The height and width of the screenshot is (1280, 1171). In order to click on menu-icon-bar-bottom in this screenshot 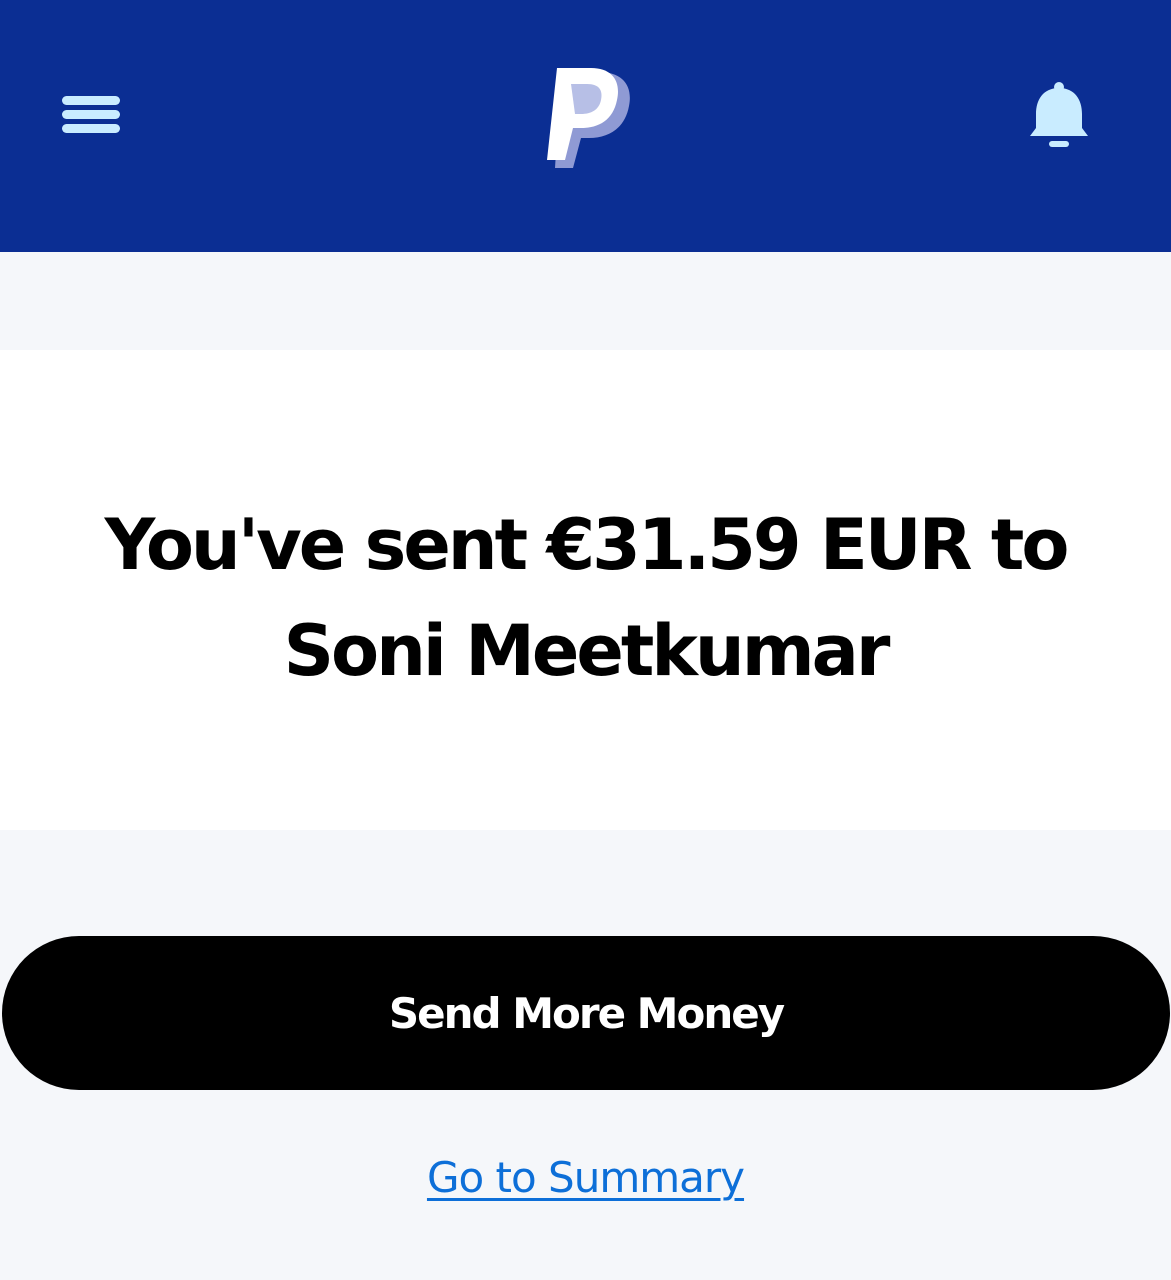, I will do `click(91, 128)`.